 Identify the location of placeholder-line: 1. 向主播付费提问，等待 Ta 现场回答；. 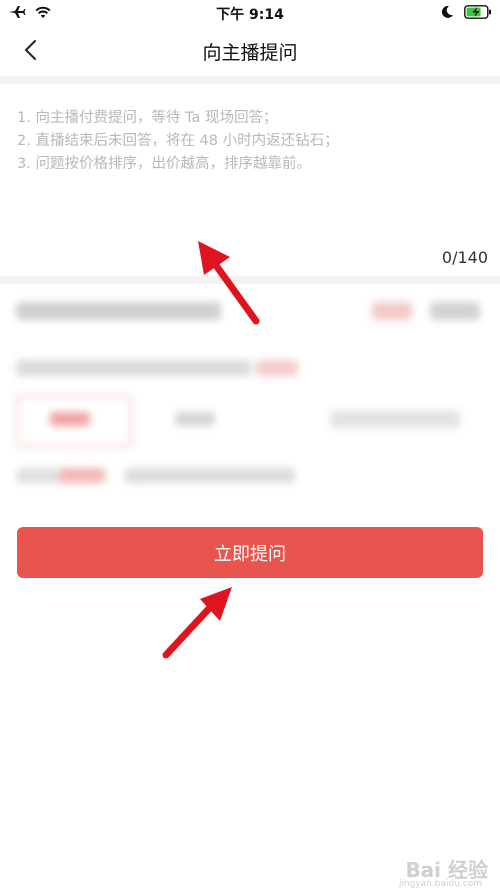
(147, 118).